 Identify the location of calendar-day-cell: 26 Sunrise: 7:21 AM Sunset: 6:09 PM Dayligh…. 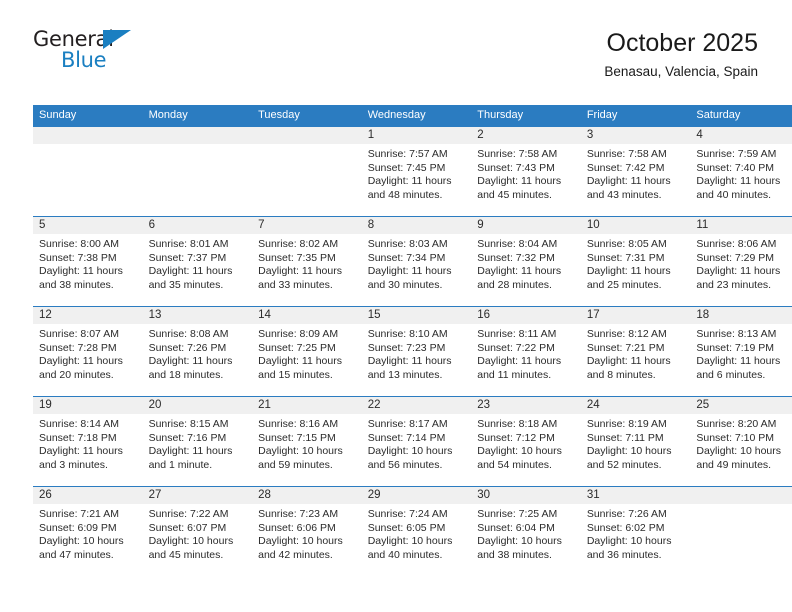
(88, 531).